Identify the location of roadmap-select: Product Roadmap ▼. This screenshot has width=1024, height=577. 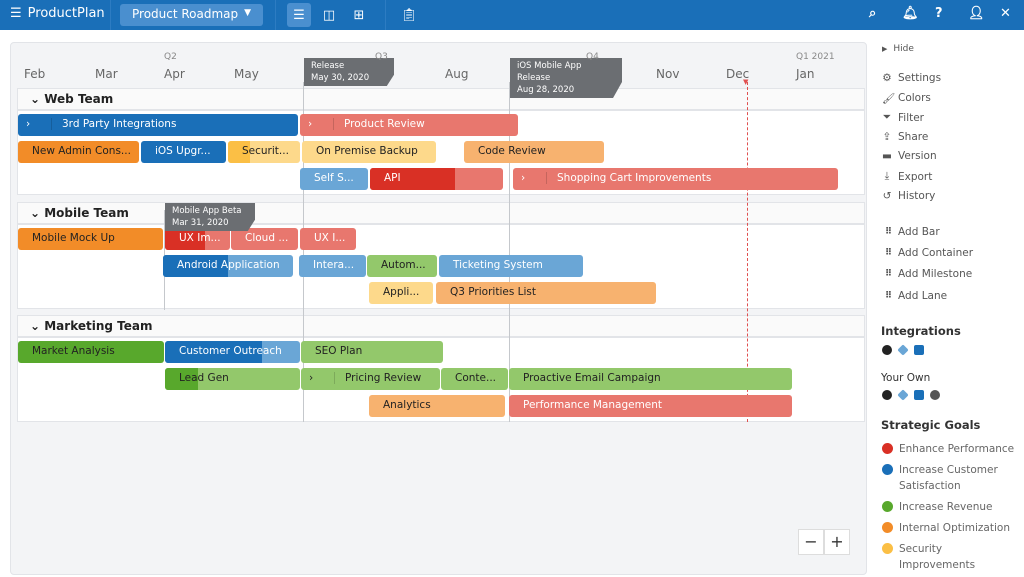
(191, 15).